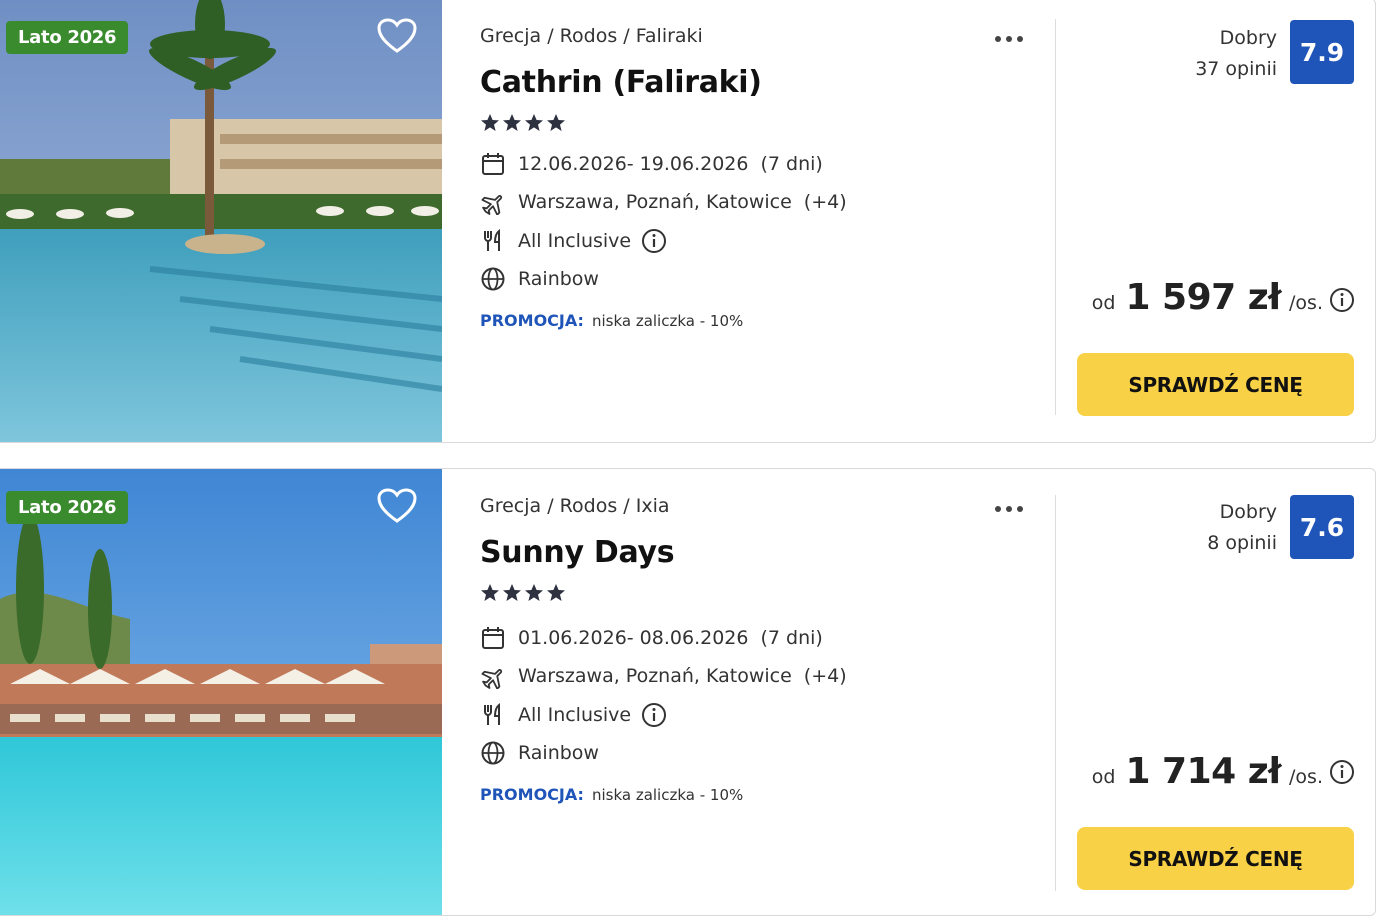 This screenshot has width=1376, height=922. Describe the element at coordinates (1203, 771) in the screenshot. I see `price-value: 1 714 zł` at that location.